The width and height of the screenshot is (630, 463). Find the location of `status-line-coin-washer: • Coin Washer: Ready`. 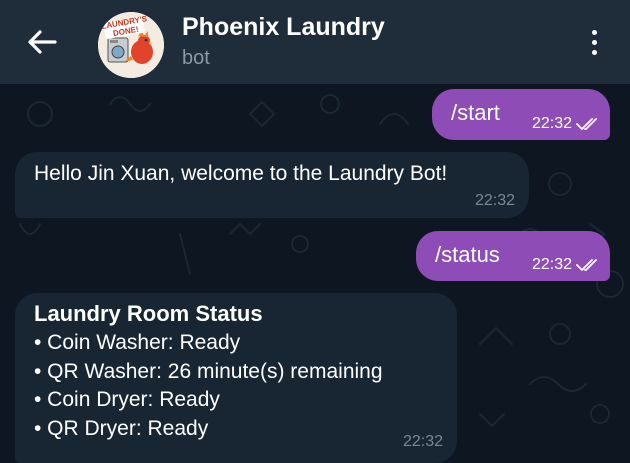

status-line-coin-washer: • Coin Washer: Ready is located at coordinates (137, 342).